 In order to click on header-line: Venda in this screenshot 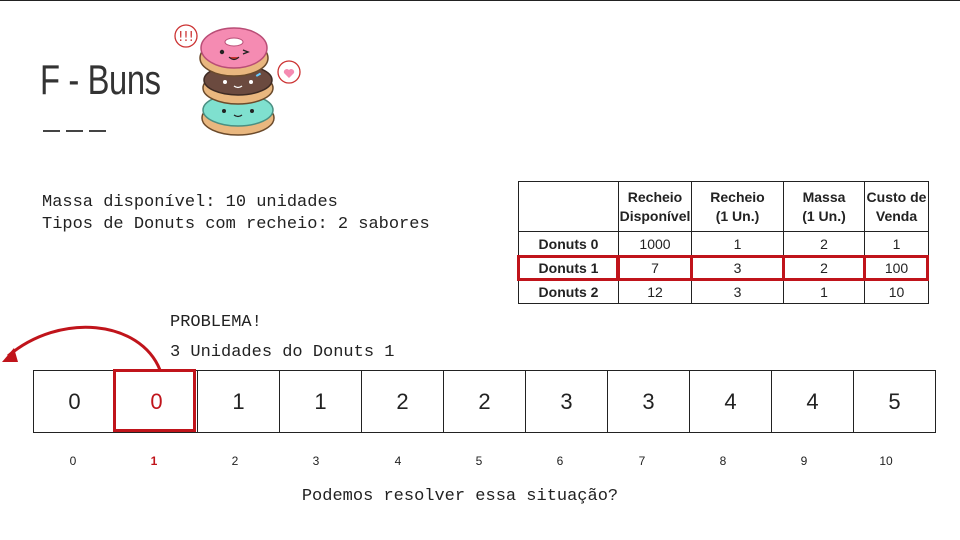, I will do `click(896, 215)`.